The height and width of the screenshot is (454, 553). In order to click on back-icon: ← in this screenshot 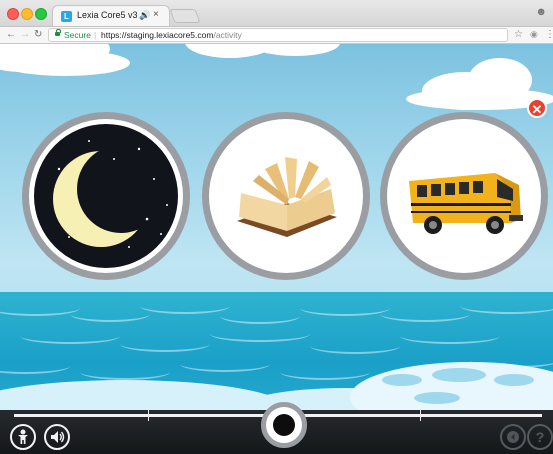, I will do `click(11, 35)`.